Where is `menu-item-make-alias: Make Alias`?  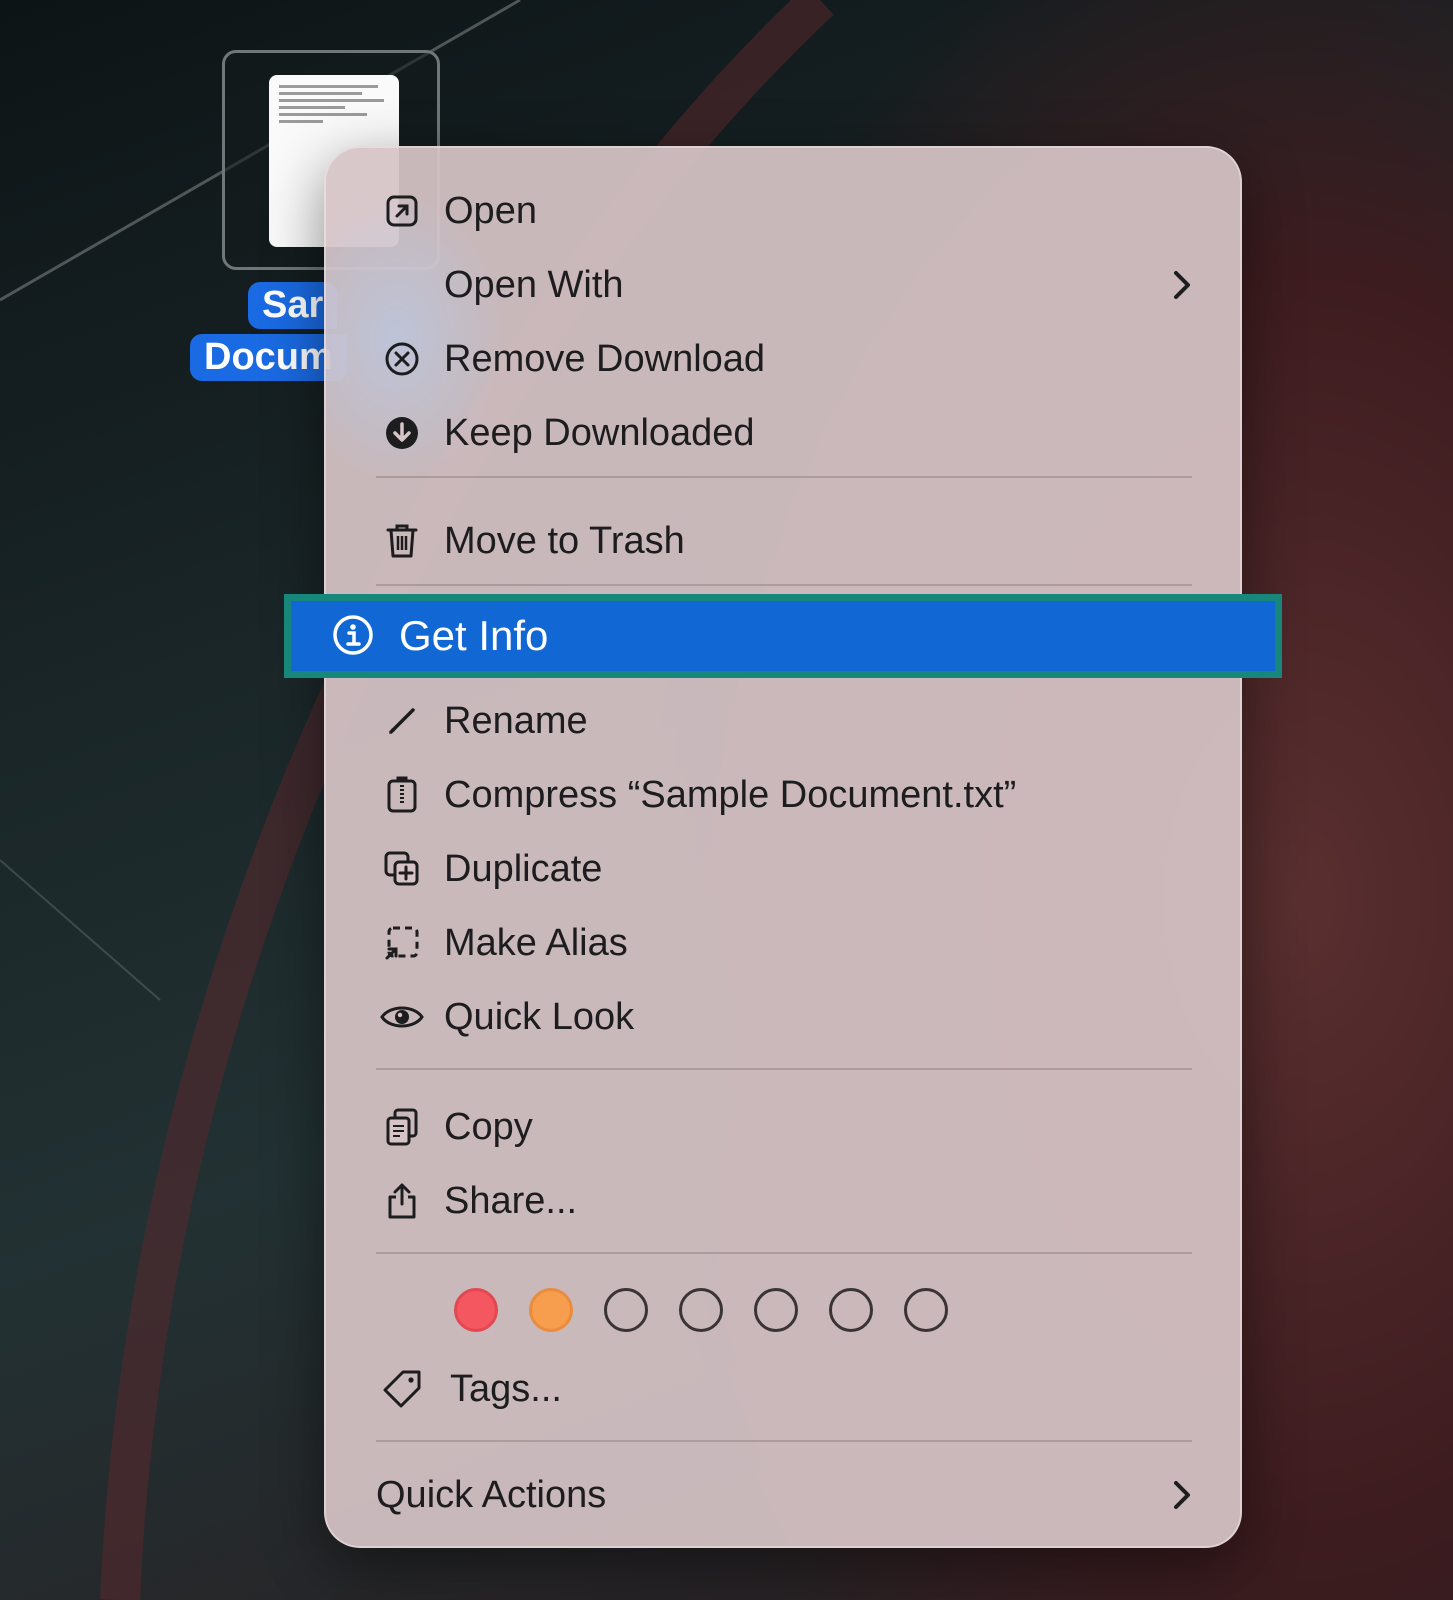 menu-item-make-alias: Make Alias is located at coordinates (783, 943).